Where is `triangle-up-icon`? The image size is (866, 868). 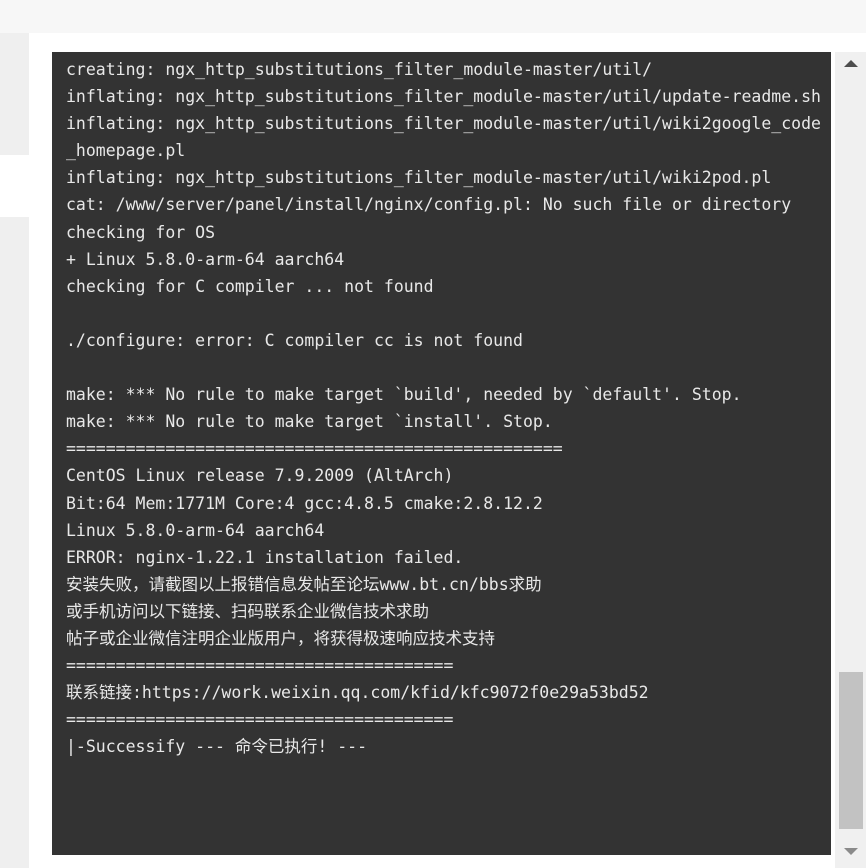
triangle-up-icon is located at coordinates (850, 63).